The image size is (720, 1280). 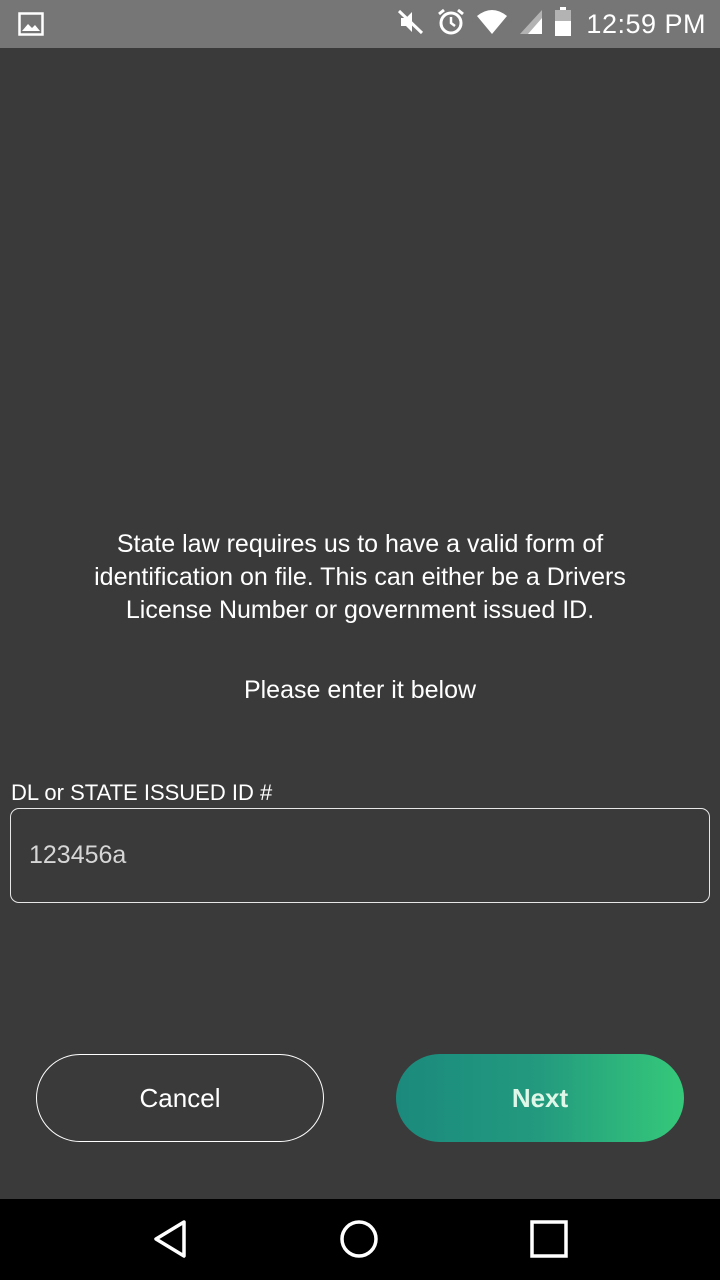 What do you see at coordinates (31, 26) in the screenshot?
I see `image-icon` at bounding box center [31, 26].